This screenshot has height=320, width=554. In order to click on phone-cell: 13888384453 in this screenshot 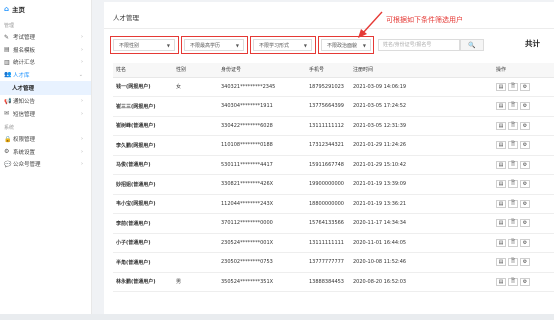, I will do `click(328, 282)`.